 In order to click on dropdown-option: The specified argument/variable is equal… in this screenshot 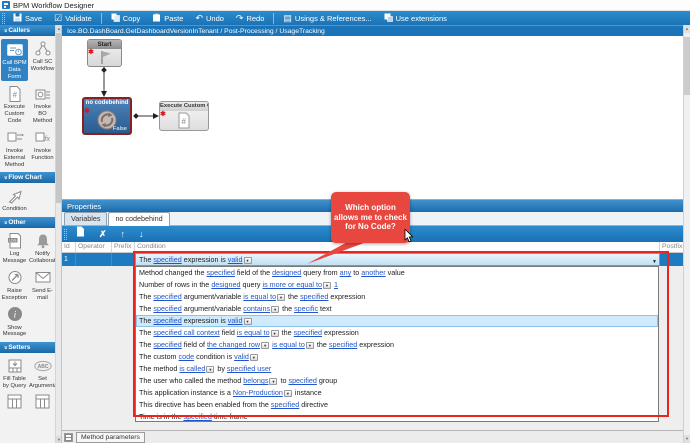, I will do `click(397, 297)`.